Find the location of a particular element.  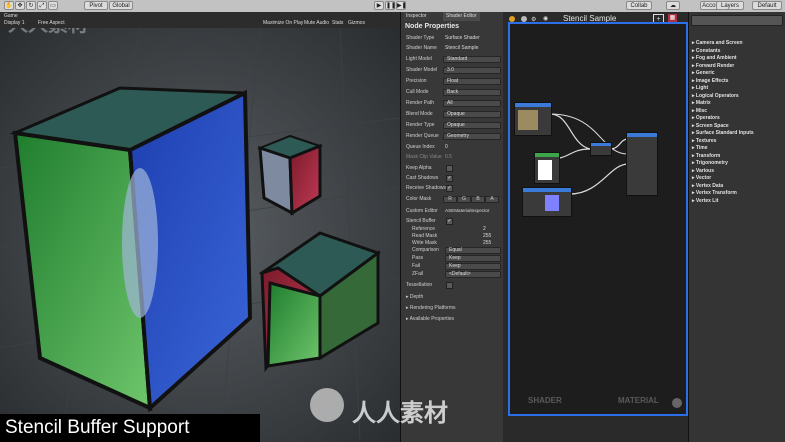

category-item: ▸ Surface Standard Inputs is located at coordinates (723, 133).